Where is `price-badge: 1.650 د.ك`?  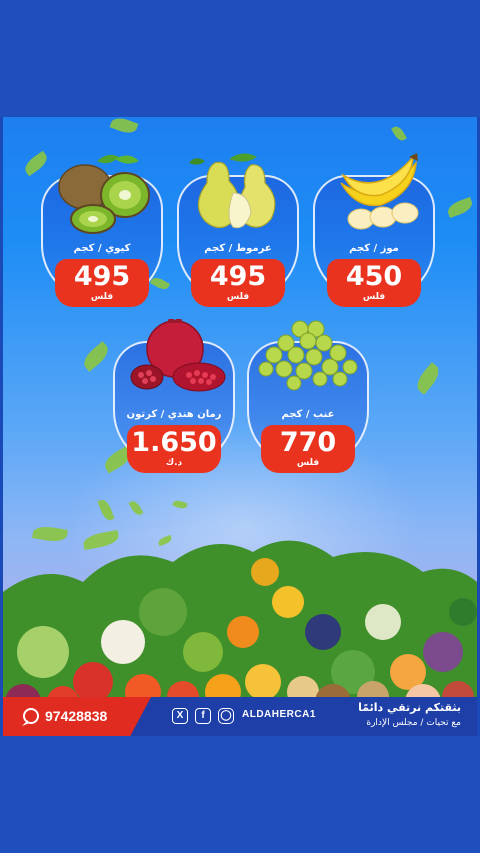
price-badge: 1.650 د.ك is located at coordinates (174, 449).